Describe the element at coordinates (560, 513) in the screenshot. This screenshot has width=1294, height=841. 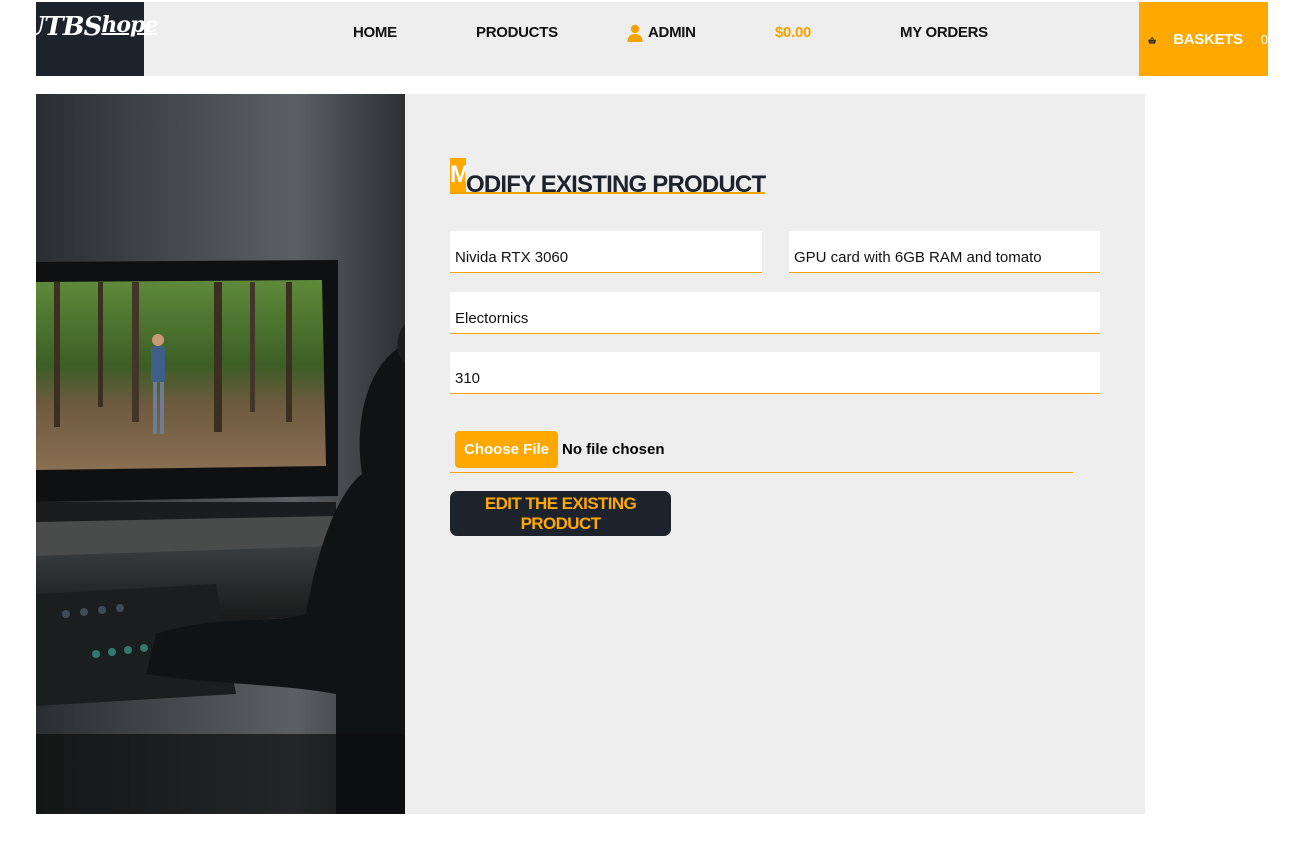
I see `edit-product-button: EDIT THE EXISTING PRODUCT` at that location.